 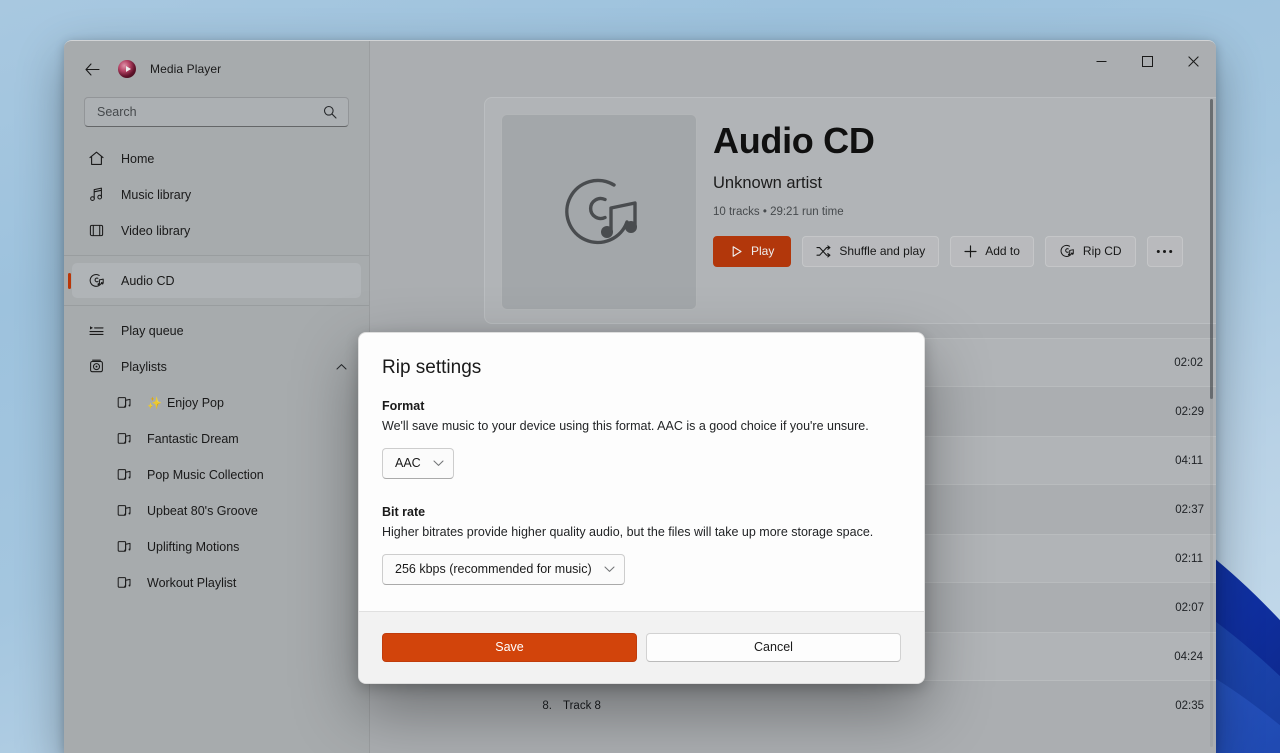 I want to click on dialog-footer: Save Cancel, so click(x=641, y=646).